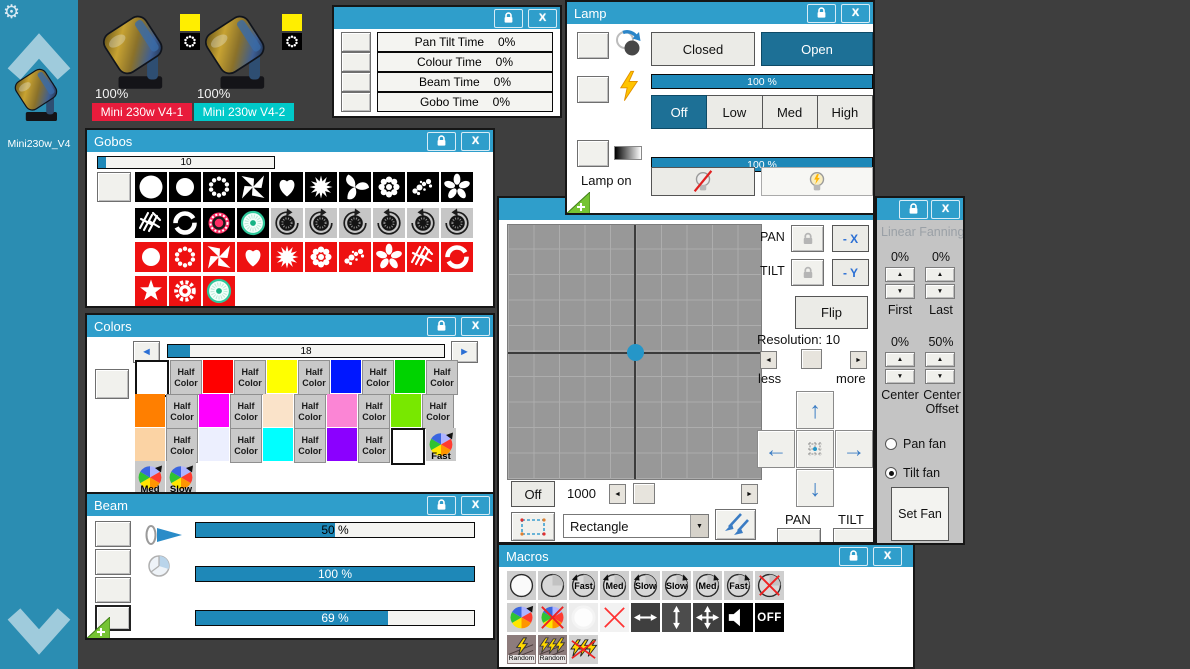  Describe the element at coordinates (845, 112) in the screenshot. I see `strobe-mode-high: High` at that location.